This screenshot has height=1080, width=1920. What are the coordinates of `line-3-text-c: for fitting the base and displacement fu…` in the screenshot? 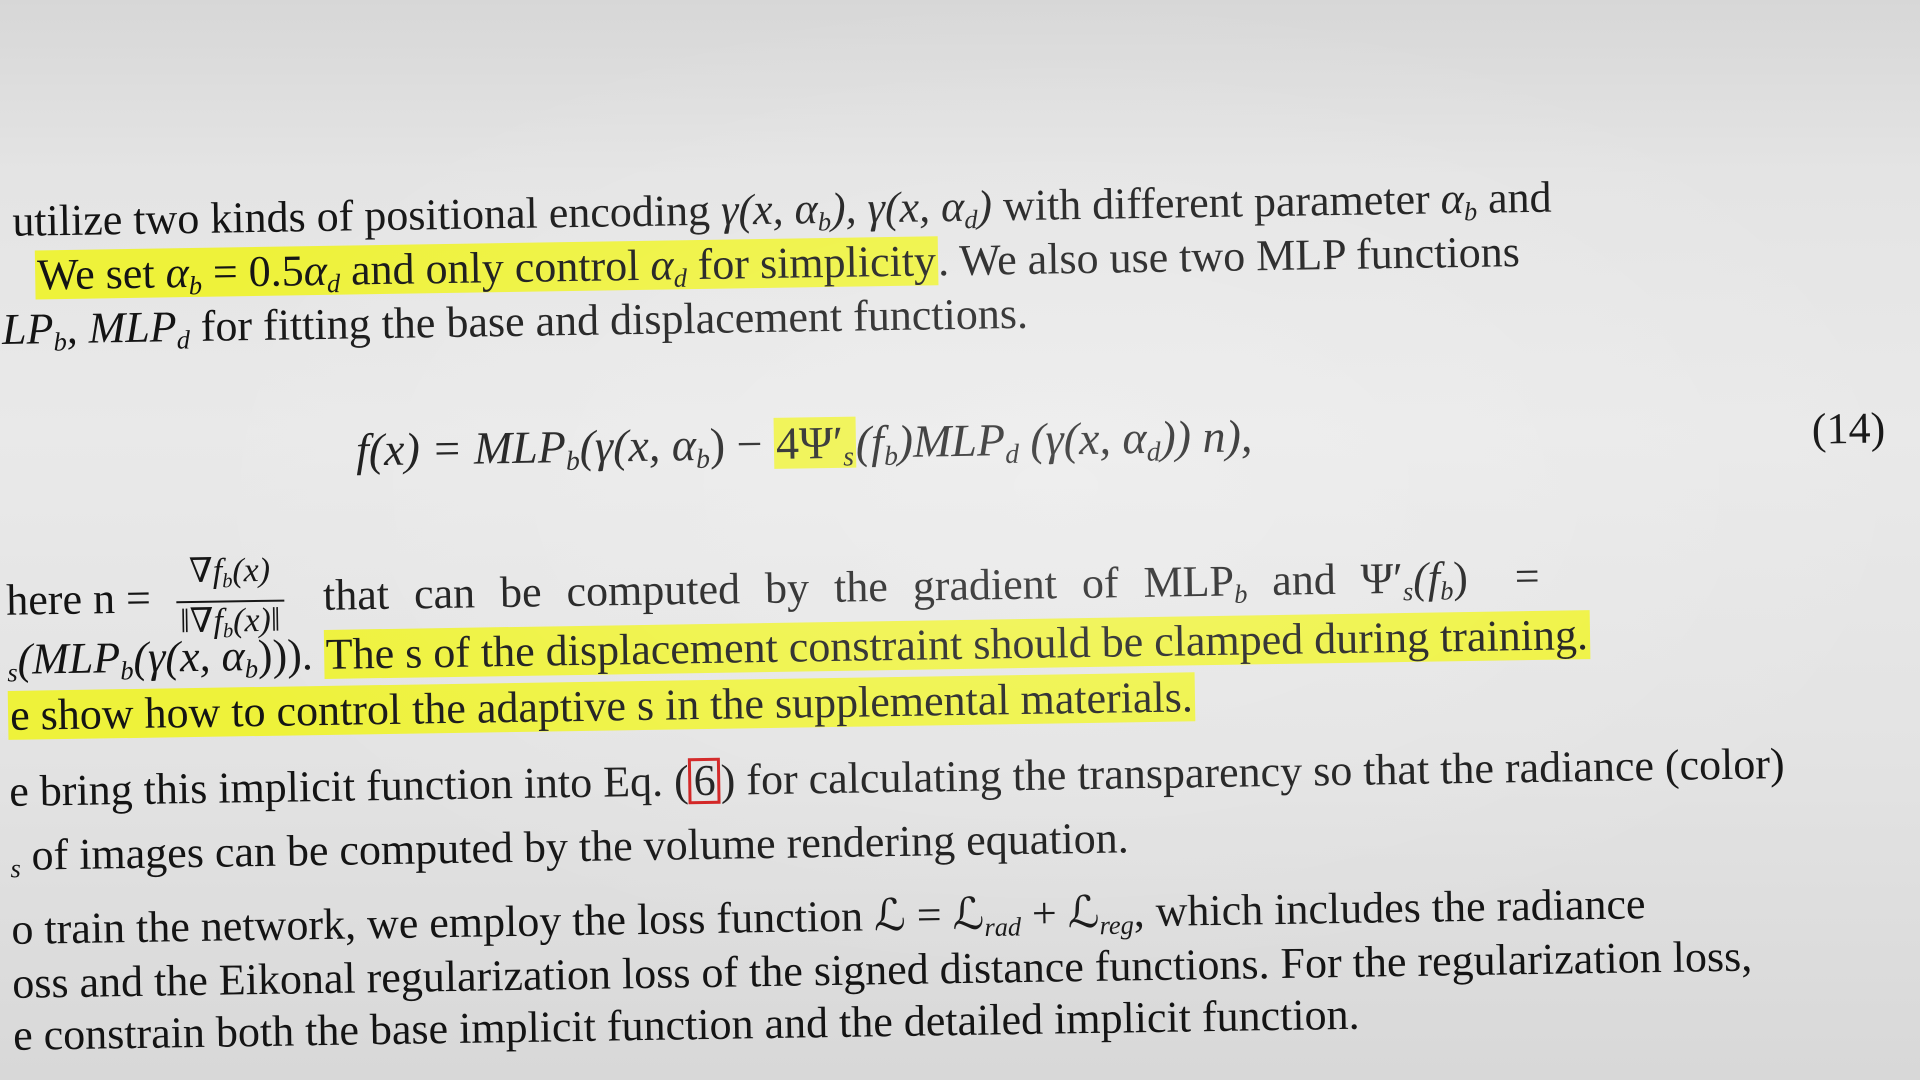 It's located at (609, 320).